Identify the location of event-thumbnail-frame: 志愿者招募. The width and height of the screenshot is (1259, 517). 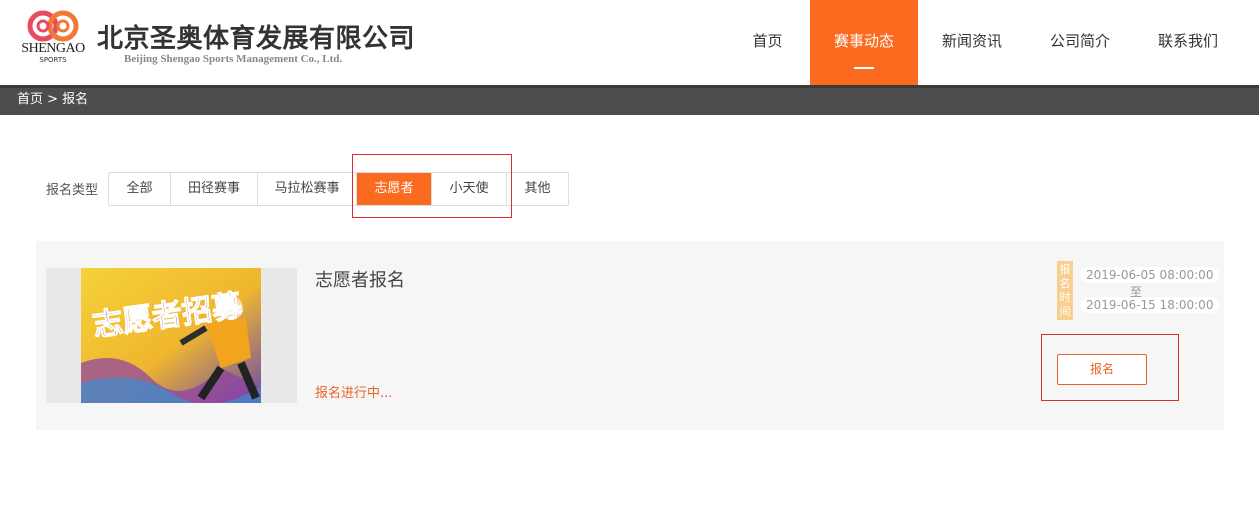
(171, 335).